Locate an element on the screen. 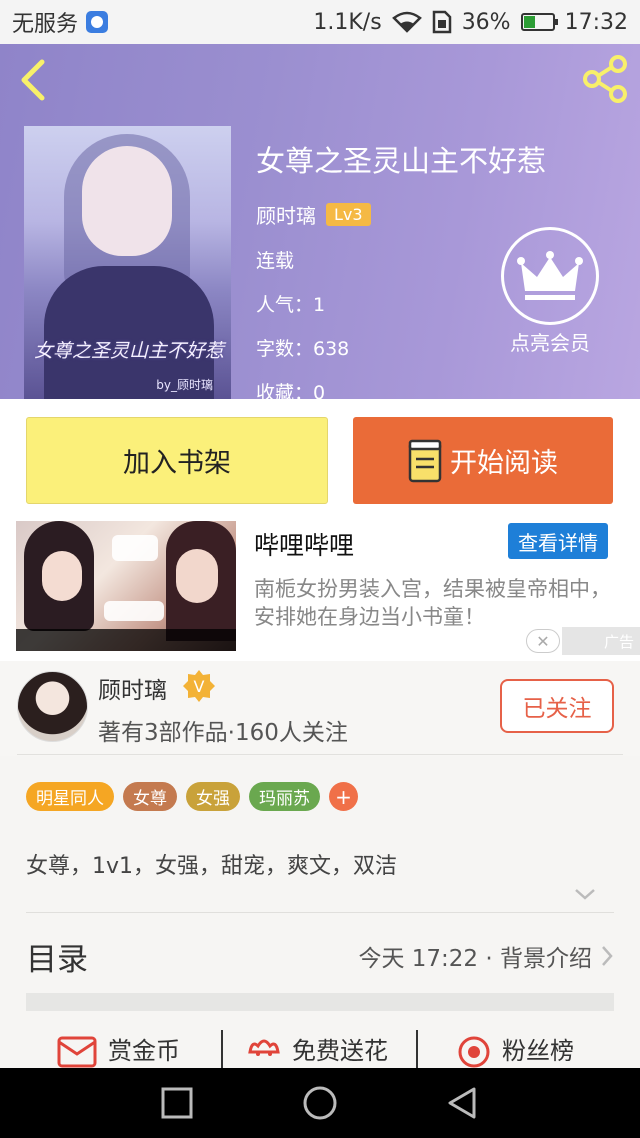 The image size is (640, 1138). status-bar: 无服务 1.1K/s 36% 17:32 is located at coordinates (320, 22).